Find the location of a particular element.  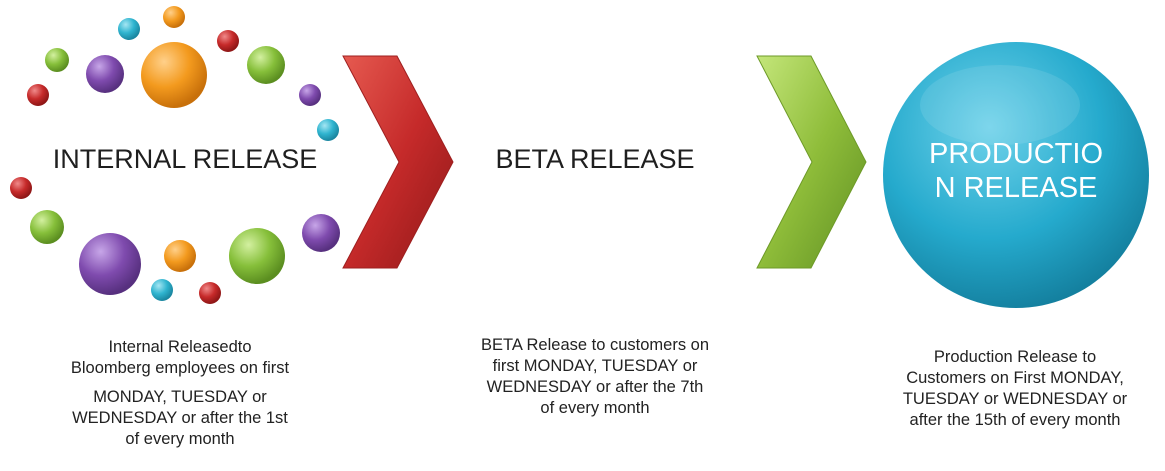

caption-line: WEDNESDAY or after the 1st is located at coordinates (180, 418).